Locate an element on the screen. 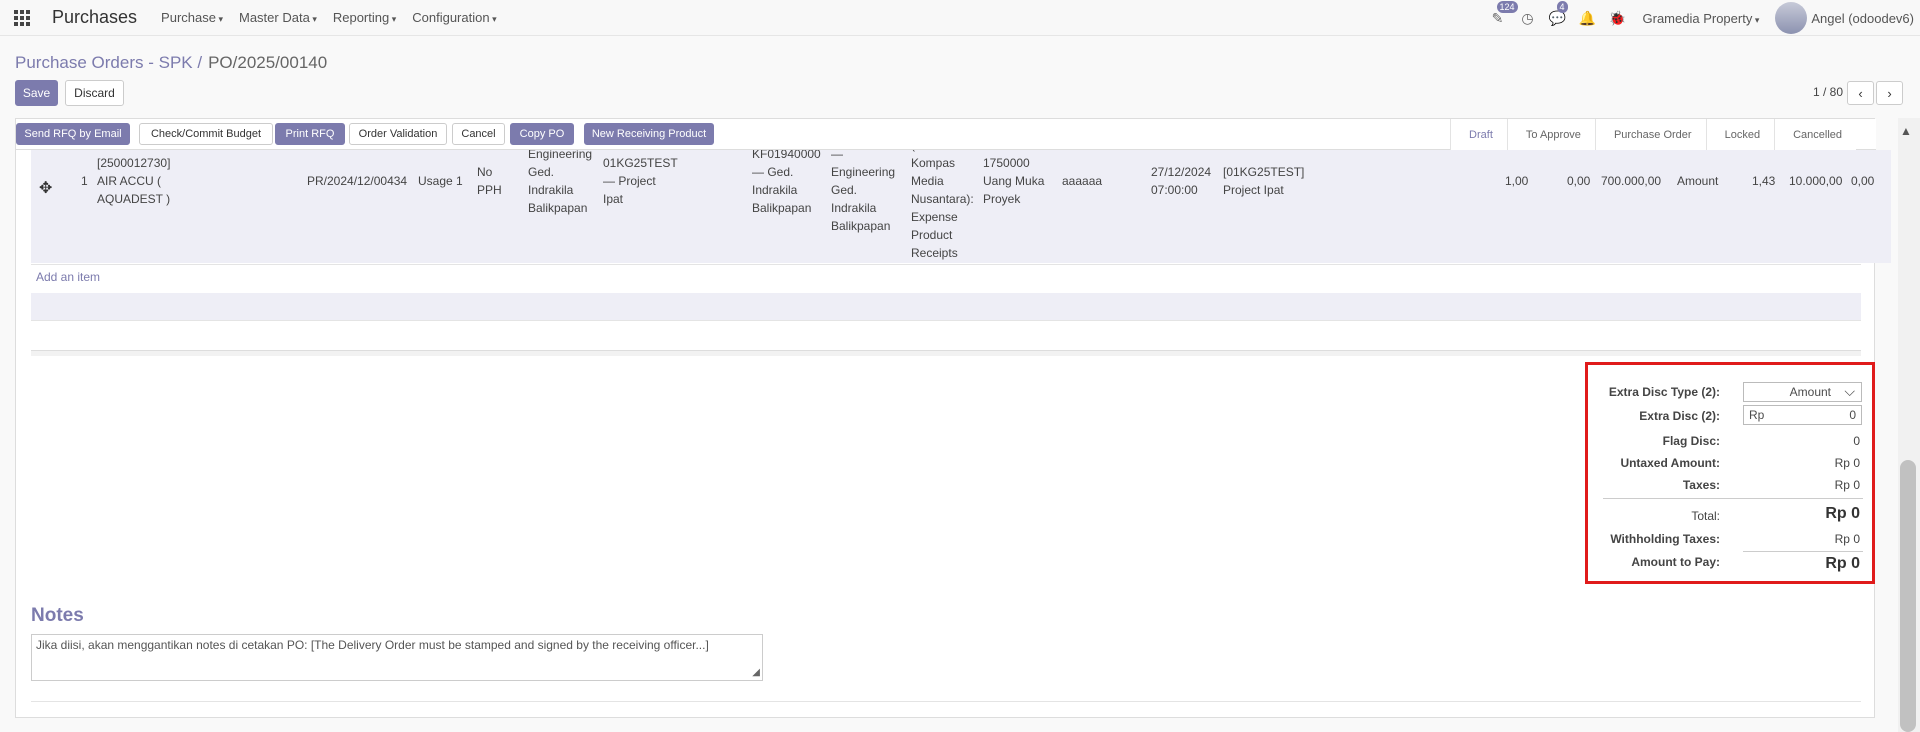  breadcrumb: Purchase Orders - SPK / PO/2025/00140 is located at coordinates (171, 63).